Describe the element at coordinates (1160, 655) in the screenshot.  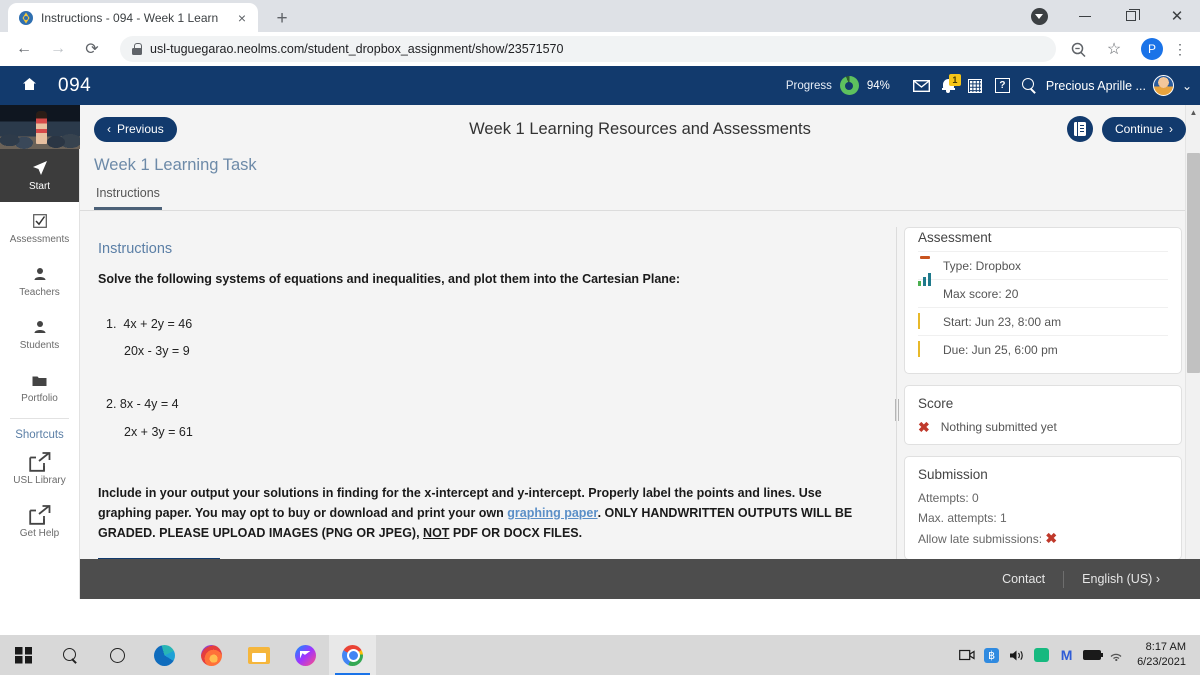
I see `taskbar-clock: 8:17 AM 6/23/2021` at that location.